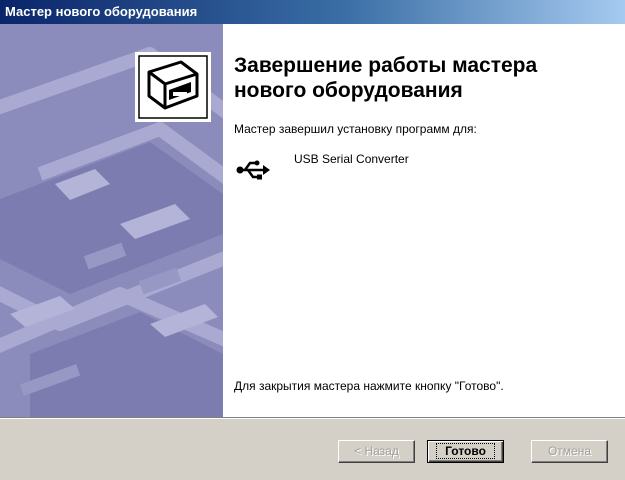 The height and width of the screenshot is (480, 625). Describe the element at coordinates (355, 129) in the screenshot. I see `completion-message: Мастер завершил установку программ для:` at that location.